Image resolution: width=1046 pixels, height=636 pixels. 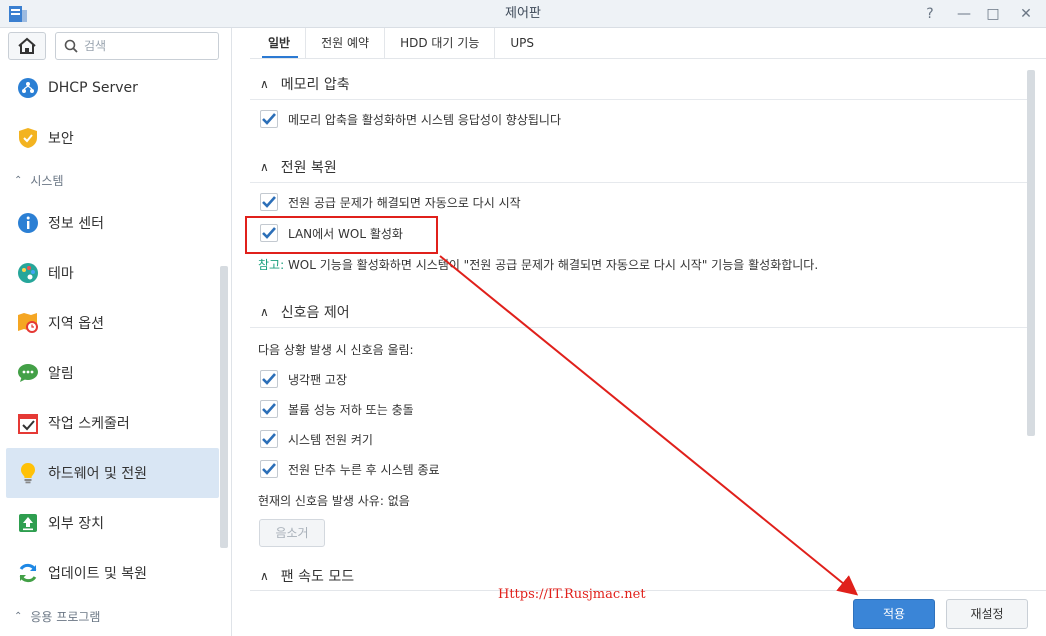 I want to click on sidebar-item-update-restore: 업데이트 및 복원, so click(x=112, y=573).